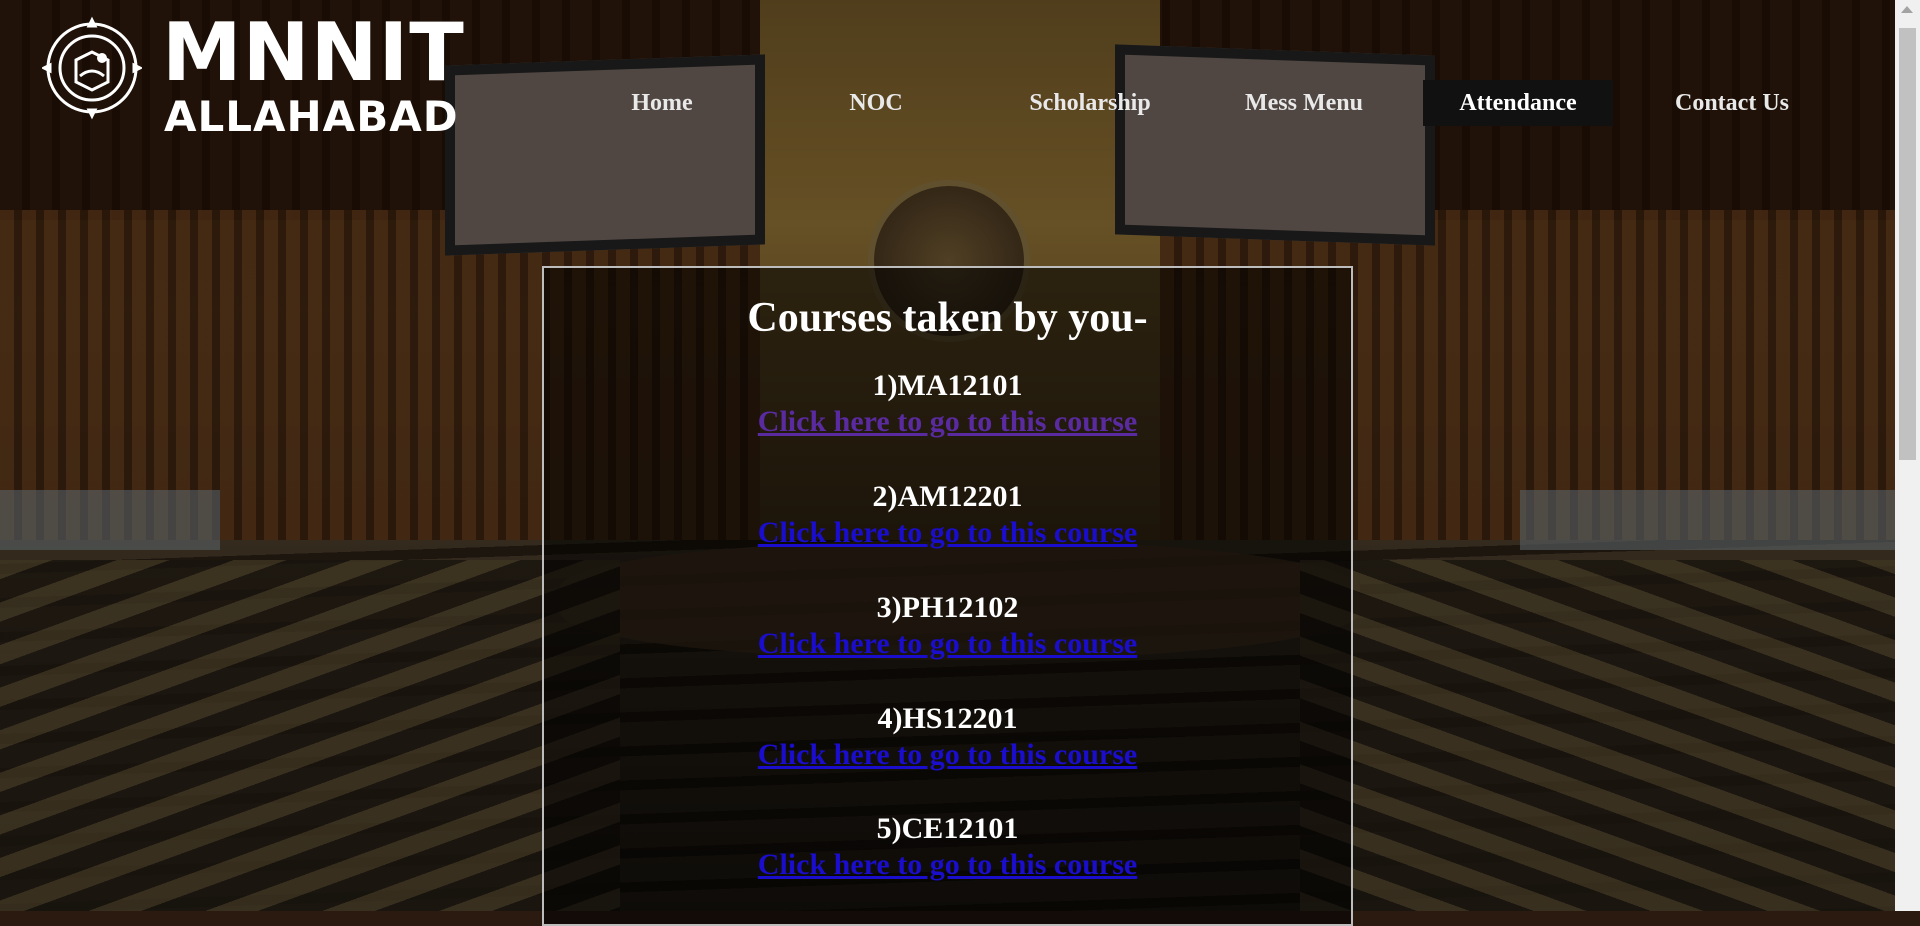 The width and height of the screenshot is (1920, 926). Describe the element at coordinates (1518, 103) in the screenshot. I see `nav-attendance: Attendance` at that location.